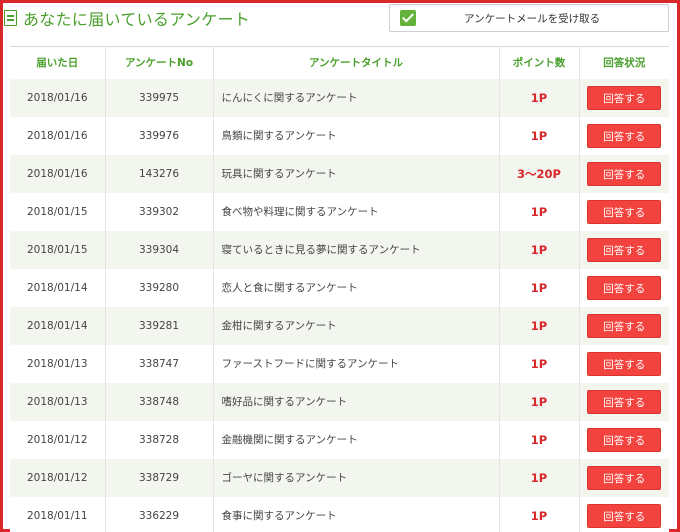  What do you see at coordinates (356, 477) in the screenshot?
I see `row-survey-title: ゴーヤに関するアンケート` at bounding box center [356, 477].